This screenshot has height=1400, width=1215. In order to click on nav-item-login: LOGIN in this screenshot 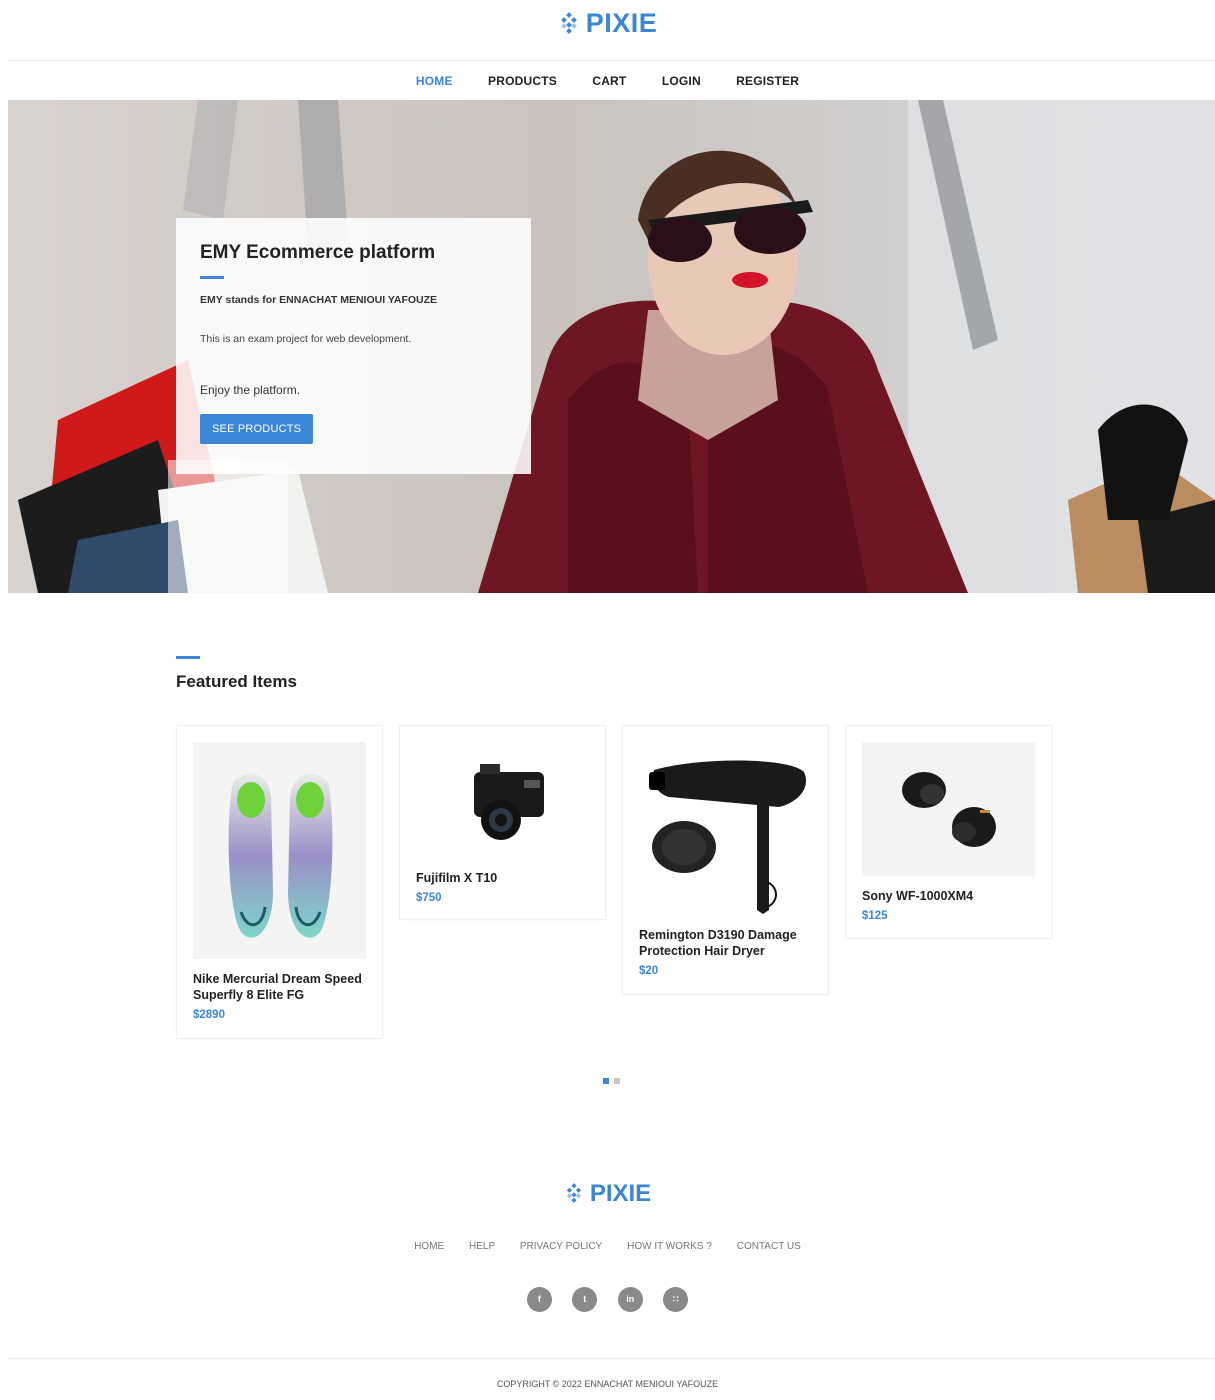, I will do `click(681, 81)`.